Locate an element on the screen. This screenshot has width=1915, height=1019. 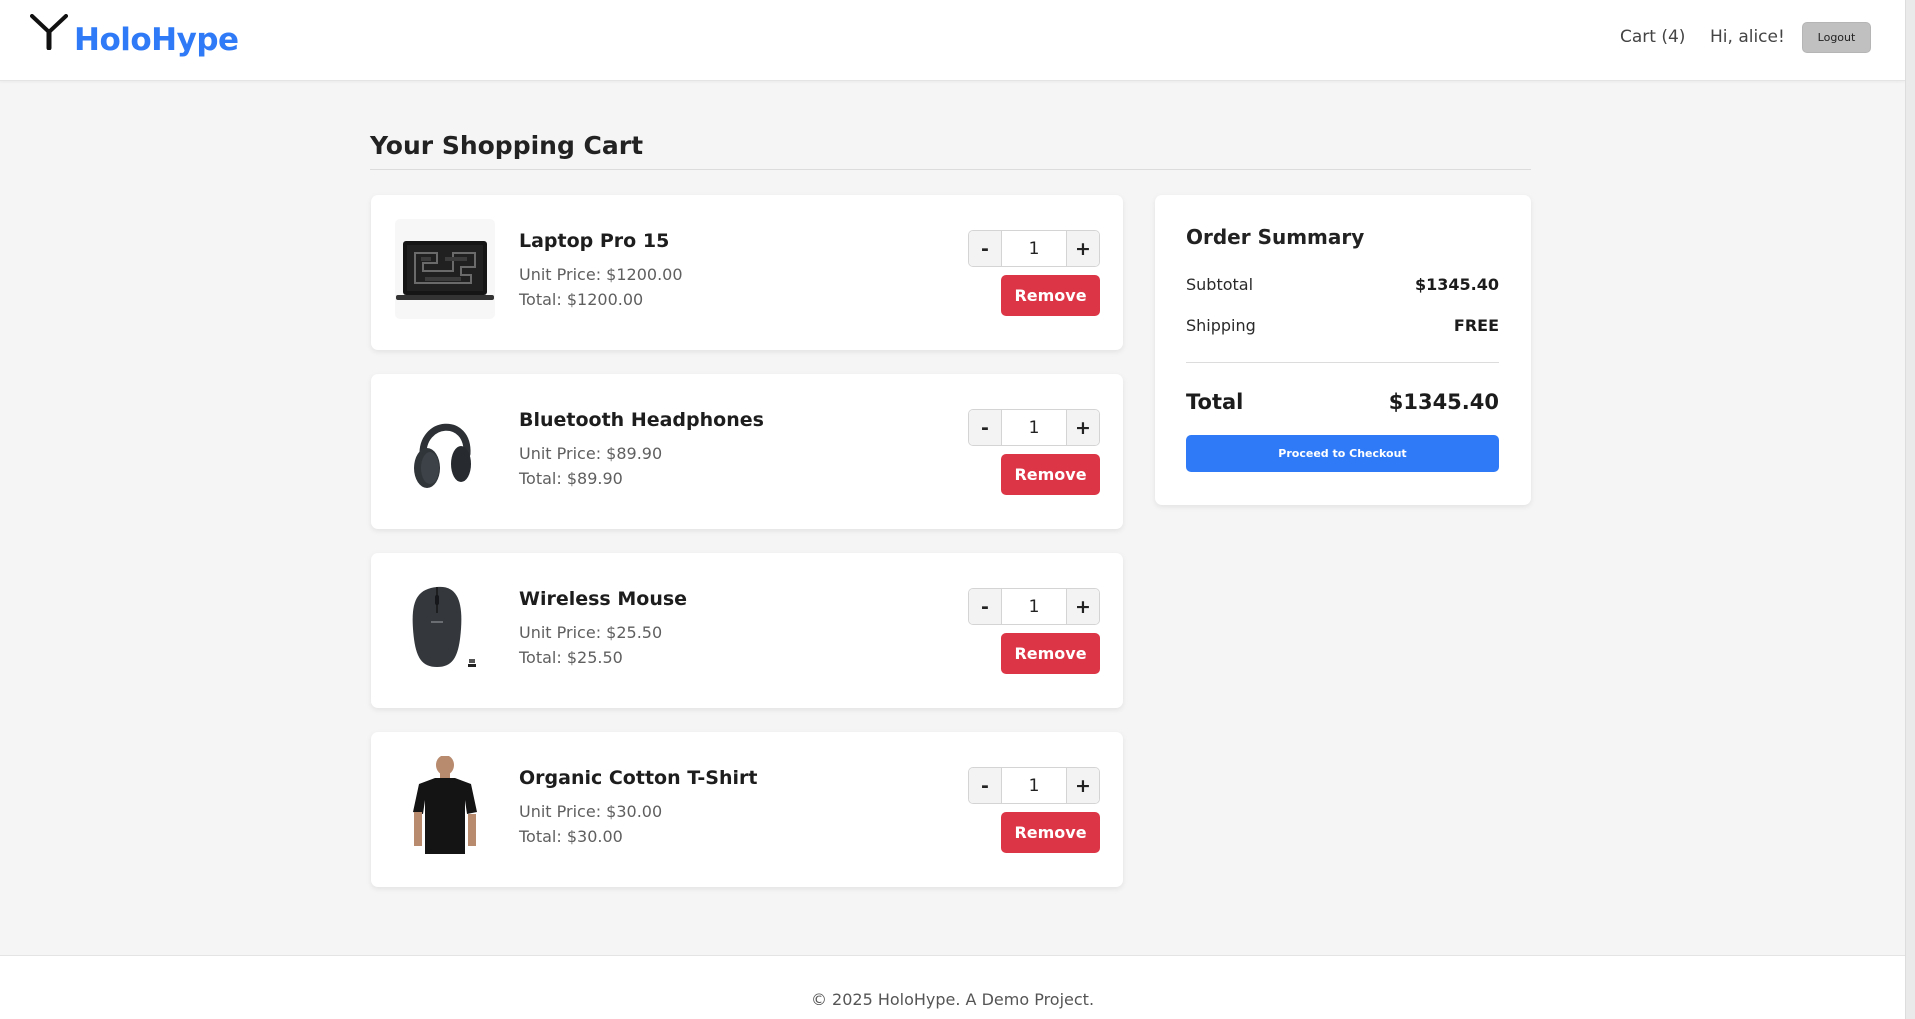
shipping-label: Shipping is located at coordinates (1221, 325).